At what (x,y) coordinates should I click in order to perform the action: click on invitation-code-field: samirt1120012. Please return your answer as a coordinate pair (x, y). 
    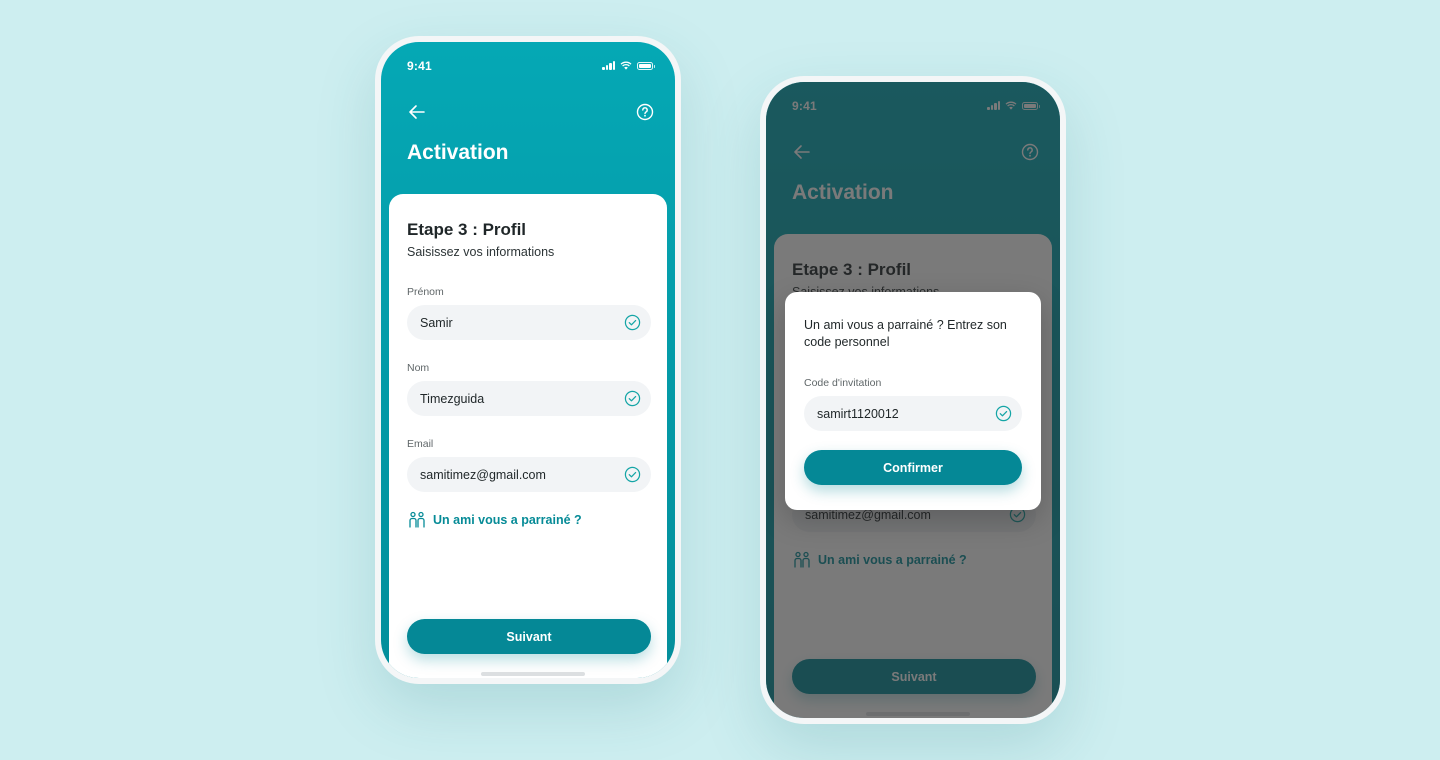
    Looking at the image, I should click on (913, 413).